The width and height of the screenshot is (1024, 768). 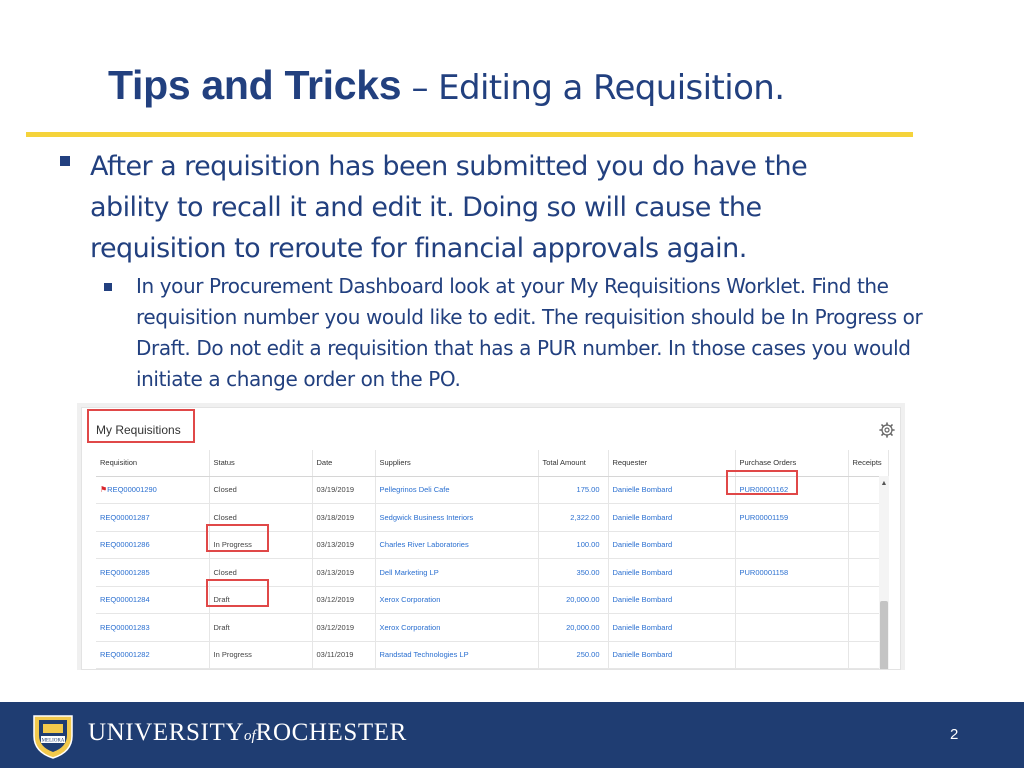 What do you see at coordinates (884, 572) in the screenshot?
I see `table-scrollbar: ▲` at bounding box center [884, 572].